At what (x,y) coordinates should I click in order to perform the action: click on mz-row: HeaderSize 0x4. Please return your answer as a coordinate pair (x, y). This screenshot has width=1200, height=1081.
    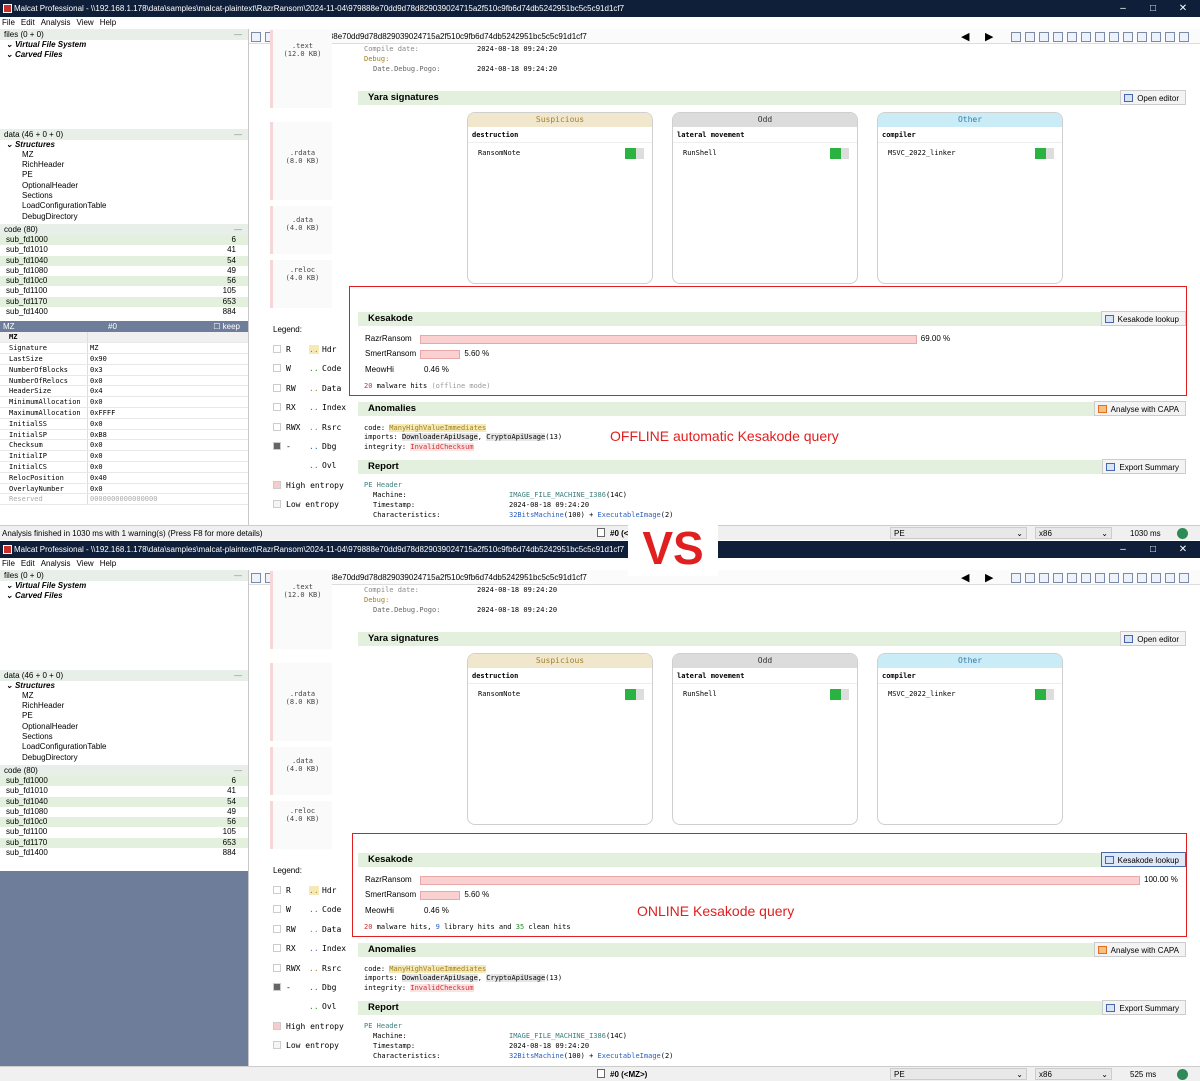
    Looking at the image, I should click on (124, 392).